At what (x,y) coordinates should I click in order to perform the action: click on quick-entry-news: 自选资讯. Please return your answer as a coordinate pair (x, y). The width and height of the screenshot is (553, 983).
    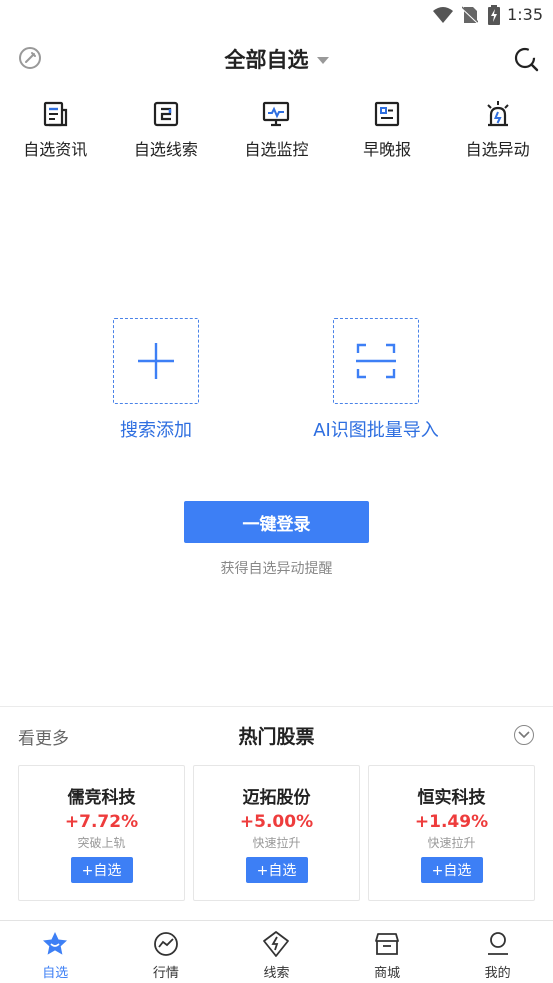
    Looking at the image, I should click on (55, 130).